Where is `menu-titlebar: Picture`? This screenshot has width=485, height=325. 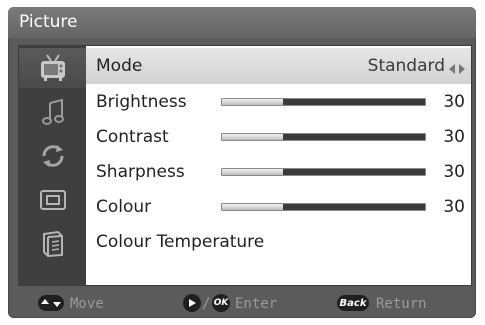
menu-titlebar: Picture is located at coordinates (242, 22).